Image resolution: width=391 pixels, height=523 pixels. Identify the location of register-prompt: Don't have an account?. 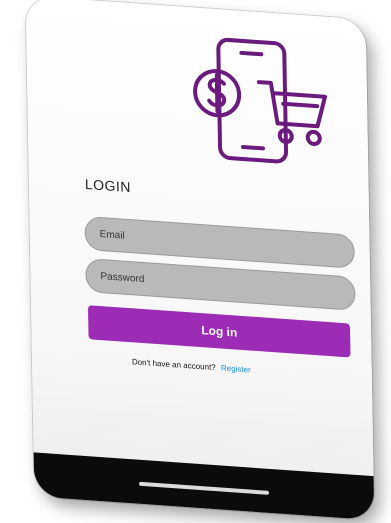
(173, 365).